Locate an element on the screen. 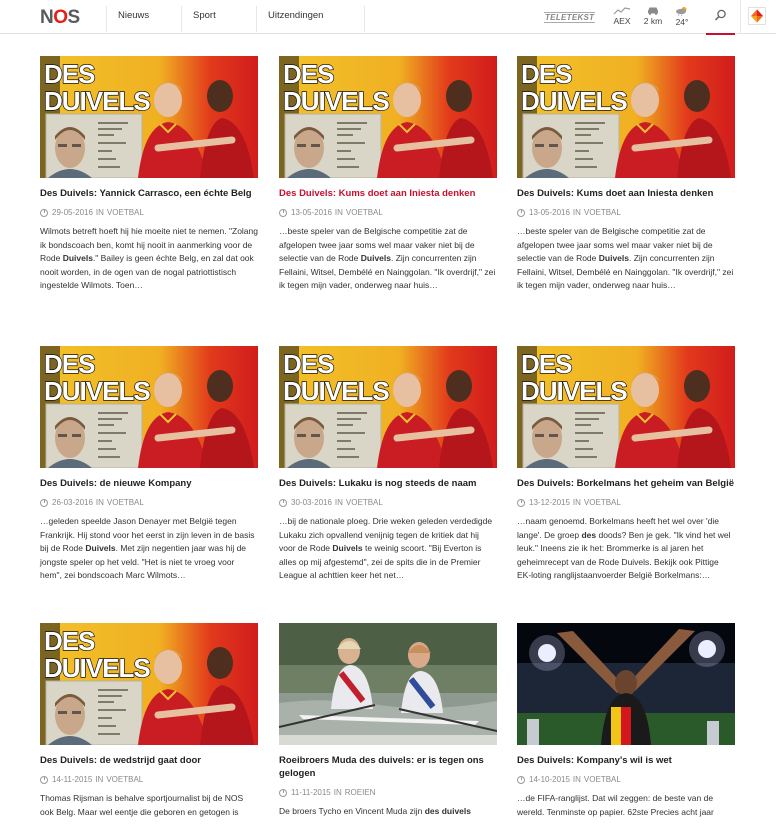 The height and width of the screenshot is (825, 776). chart-line-icon is located at coordinates (622, 11).